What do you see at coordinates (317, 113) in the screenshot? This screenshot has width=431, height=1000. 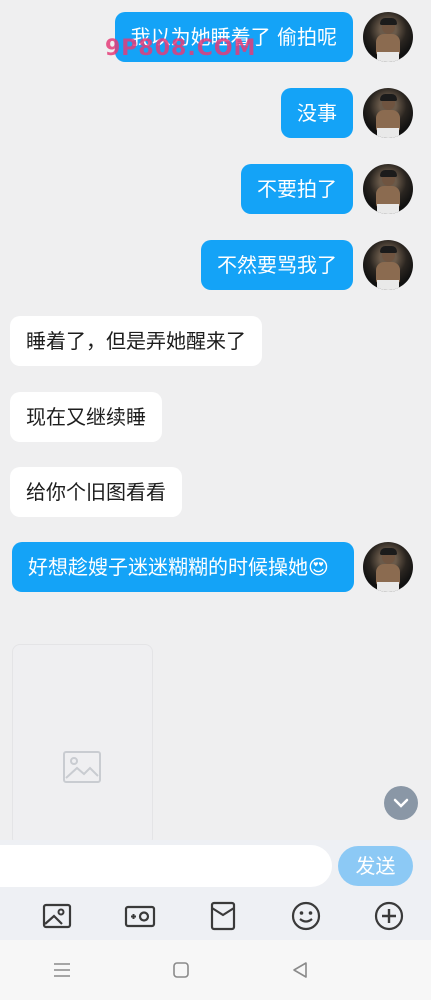 I see `message-bubble: 没事` at bounding box center [317, 113].